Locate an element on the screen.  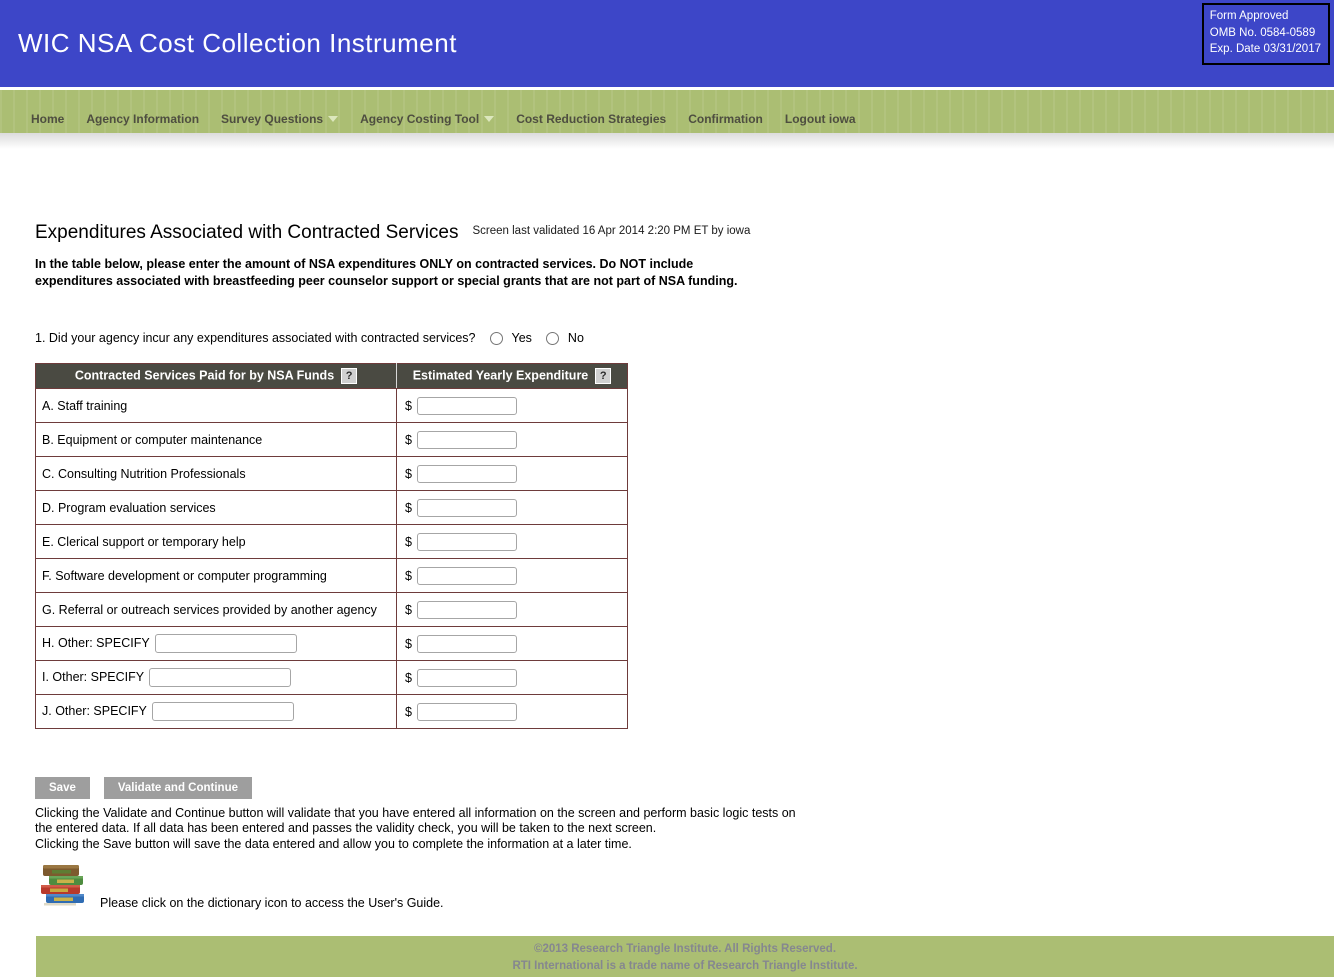
nav-item-home: Home is located at coordinates (47, 119).